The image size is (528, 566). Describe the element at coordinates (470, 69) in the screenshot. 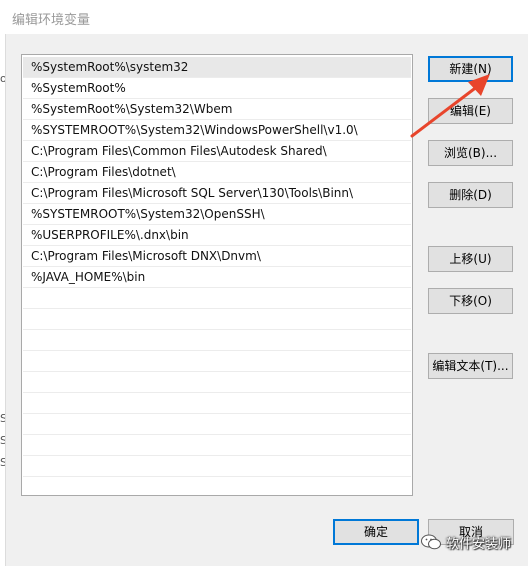

I see `new-button: 新建(N)` at that location.